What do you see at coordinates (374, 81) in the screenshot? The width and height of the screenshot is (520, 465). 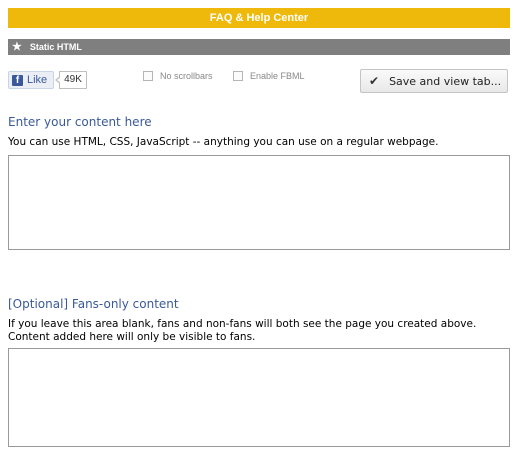 I see `checkmark-icon: ✔` at bounding box center [374, 81].